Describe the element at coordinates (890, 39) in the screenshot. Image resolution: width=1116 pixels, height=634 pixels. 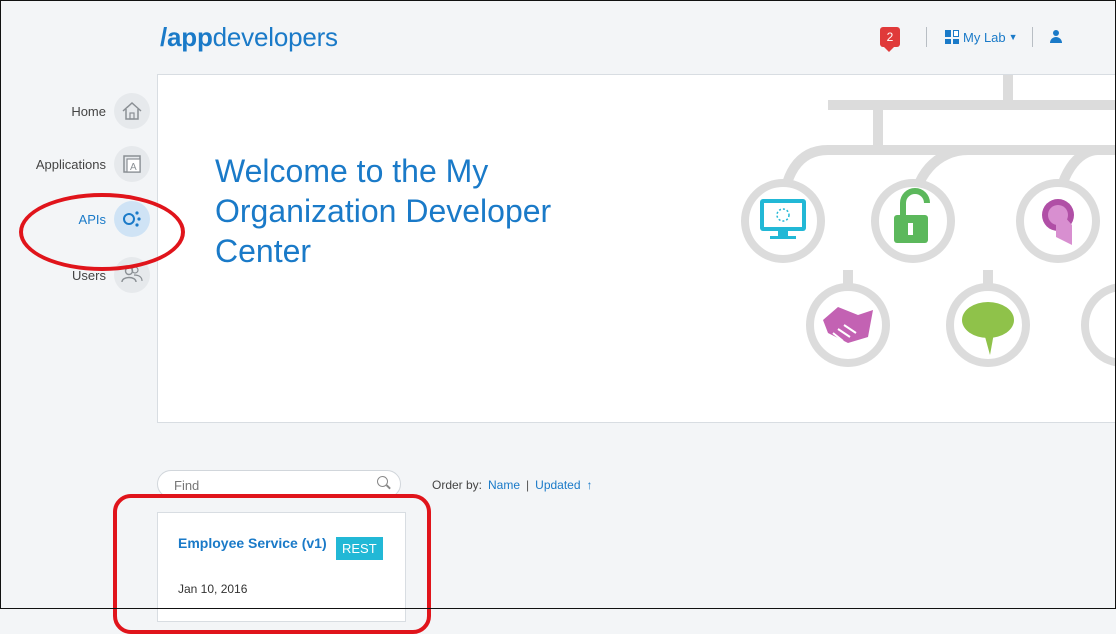
I see `notification-badge: 2` at that location.